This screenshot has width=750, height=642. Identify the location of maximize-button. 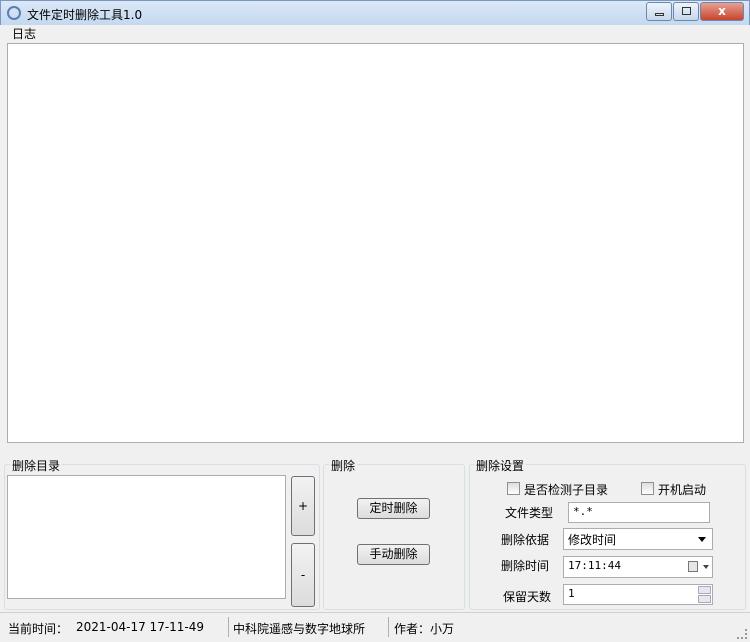
(686, 11).